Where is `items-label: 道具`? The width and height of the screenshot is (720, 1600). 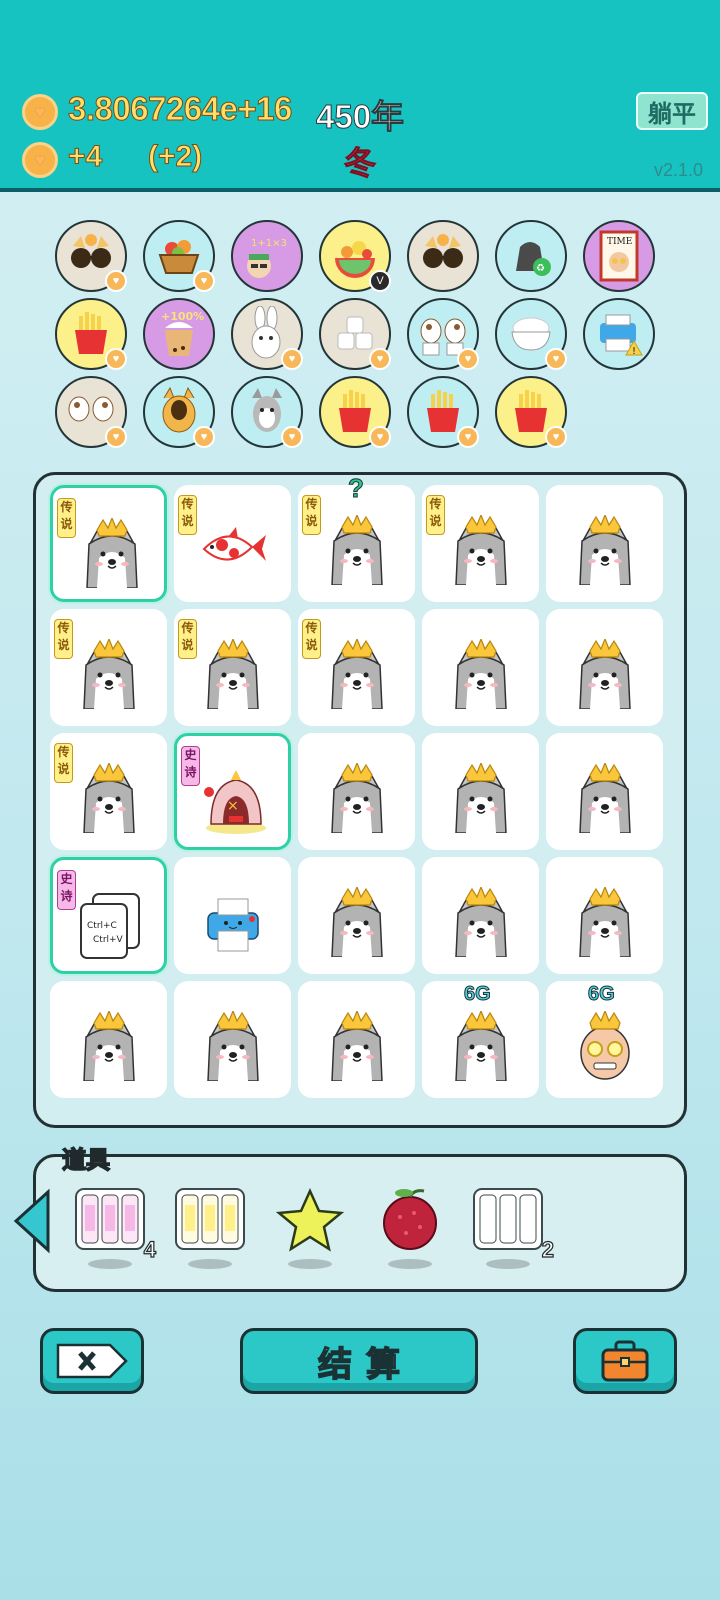
items-label: 道具 is located at coordinates (86, 1160).